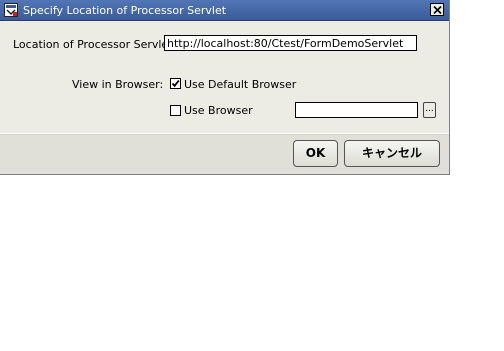  I want to click on window-title: Specify Location of Processor Servlet, so click(125, 10).